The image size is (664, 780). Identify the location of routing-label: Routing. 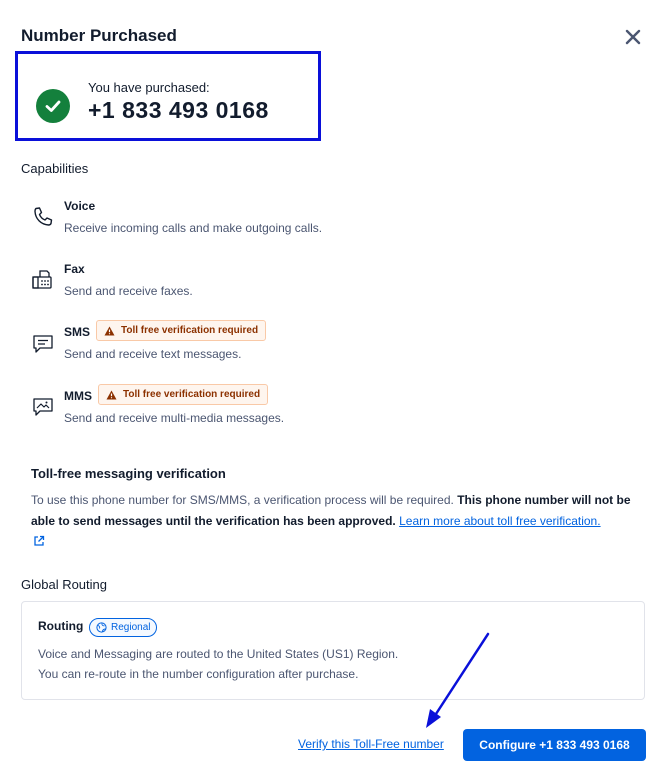
(61, 626).